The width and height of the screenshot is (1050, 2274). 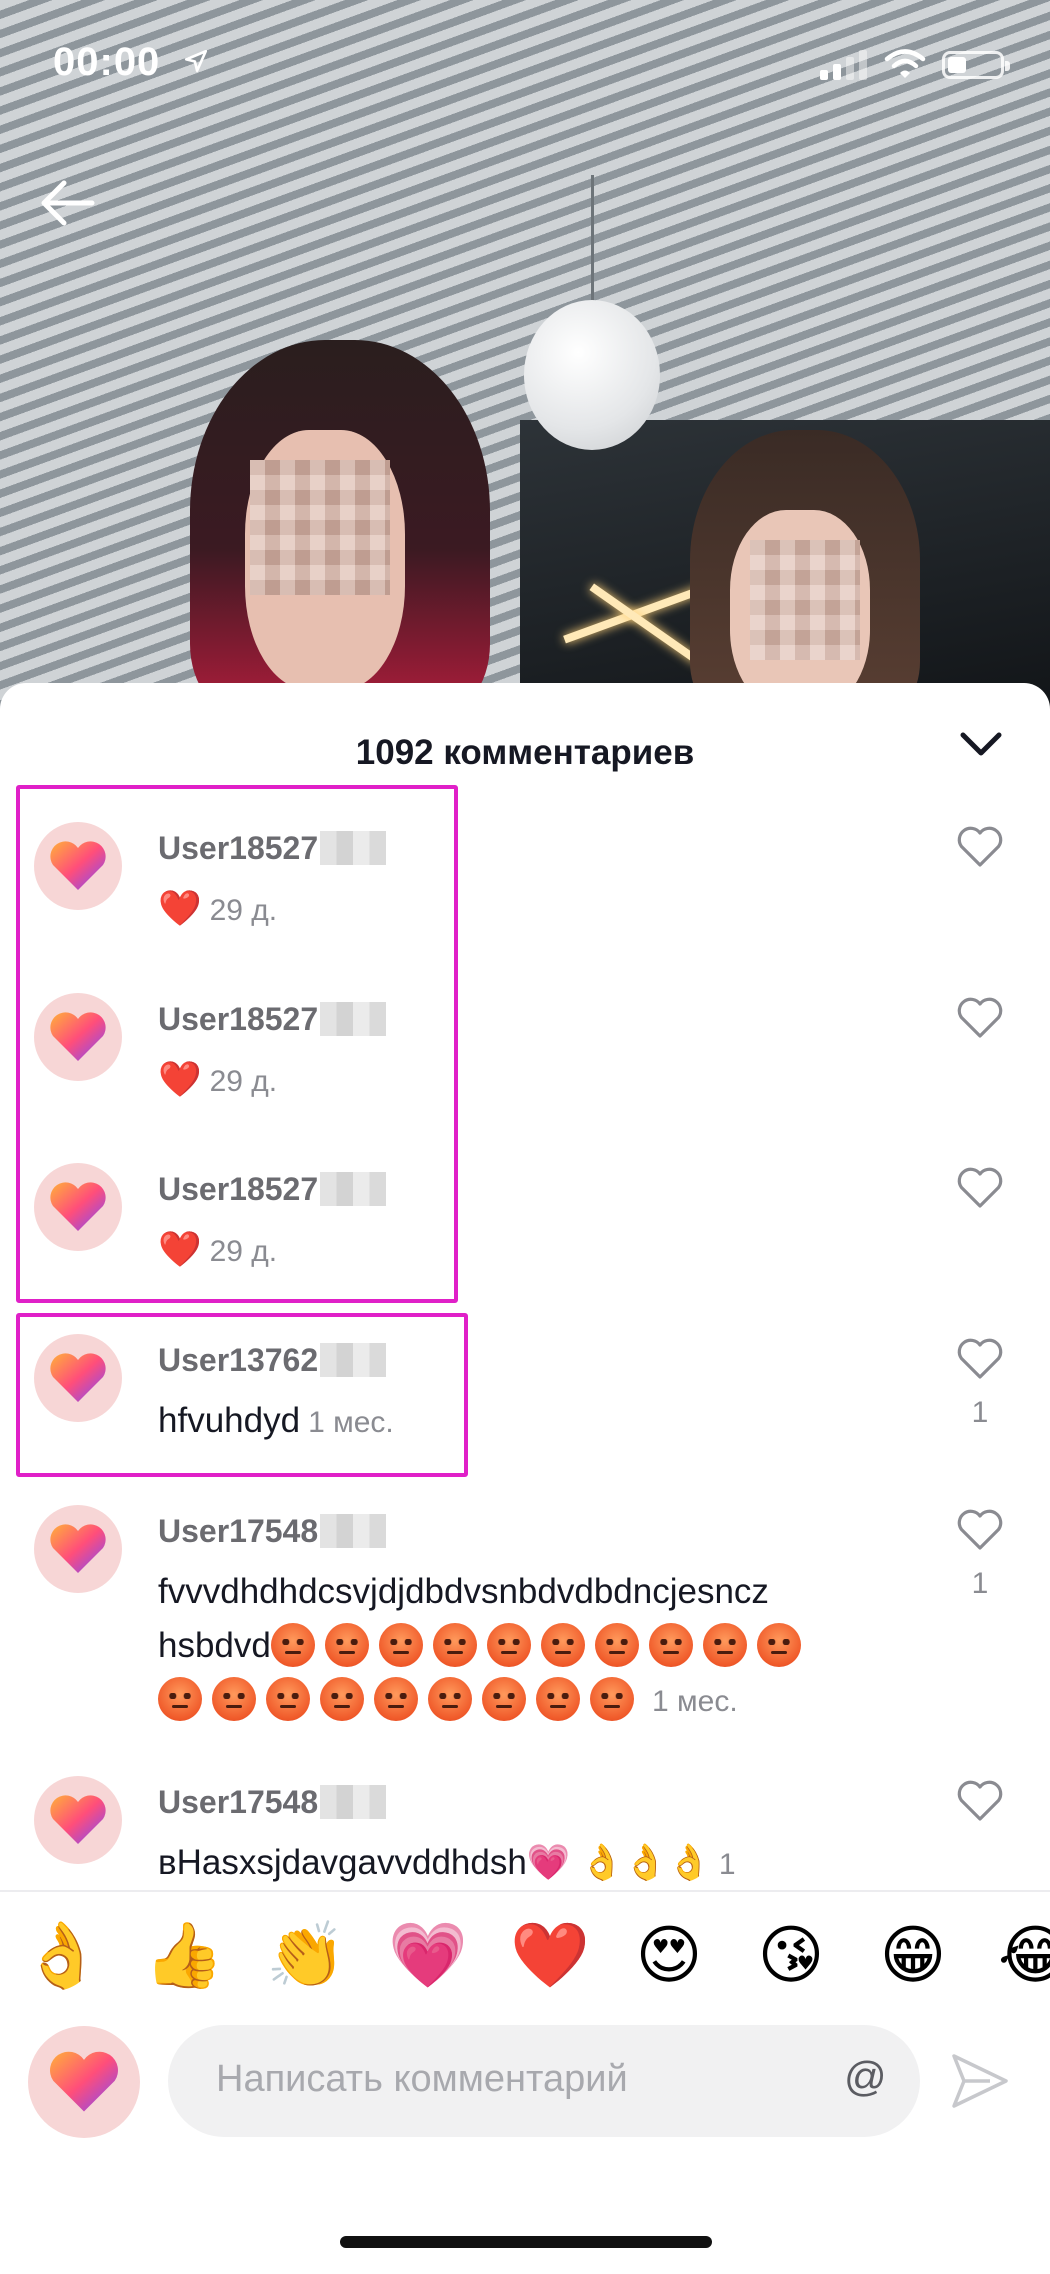 What do you see at coordinates (592, 375) in the screenshot?
I see `video-lamp` at bounding box center [592, 375].